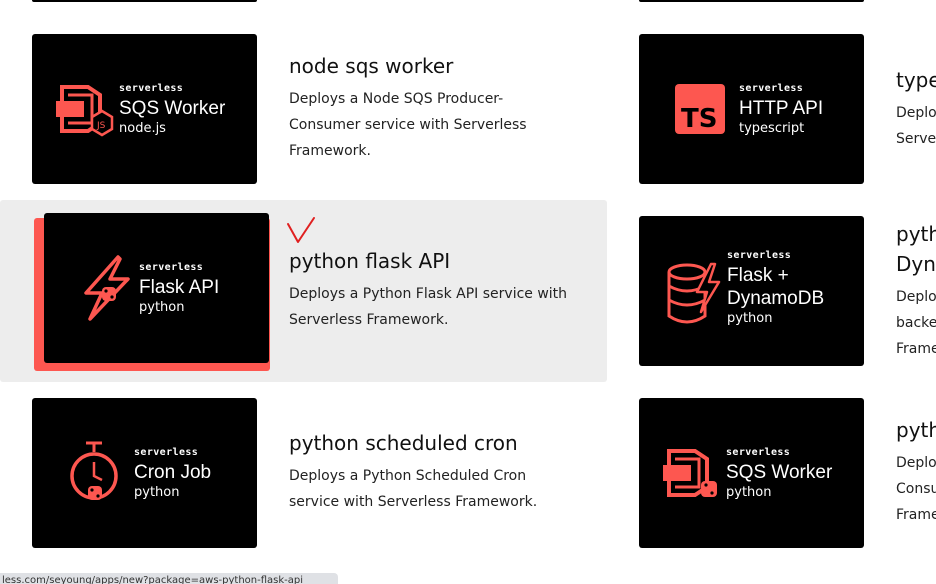 The height and width of the screenshot is (584, 936). What do you see at coordinates (916, 126) in the screenshot?
I see `template-description: Deplo Serve` at bounding box center [916, 126].